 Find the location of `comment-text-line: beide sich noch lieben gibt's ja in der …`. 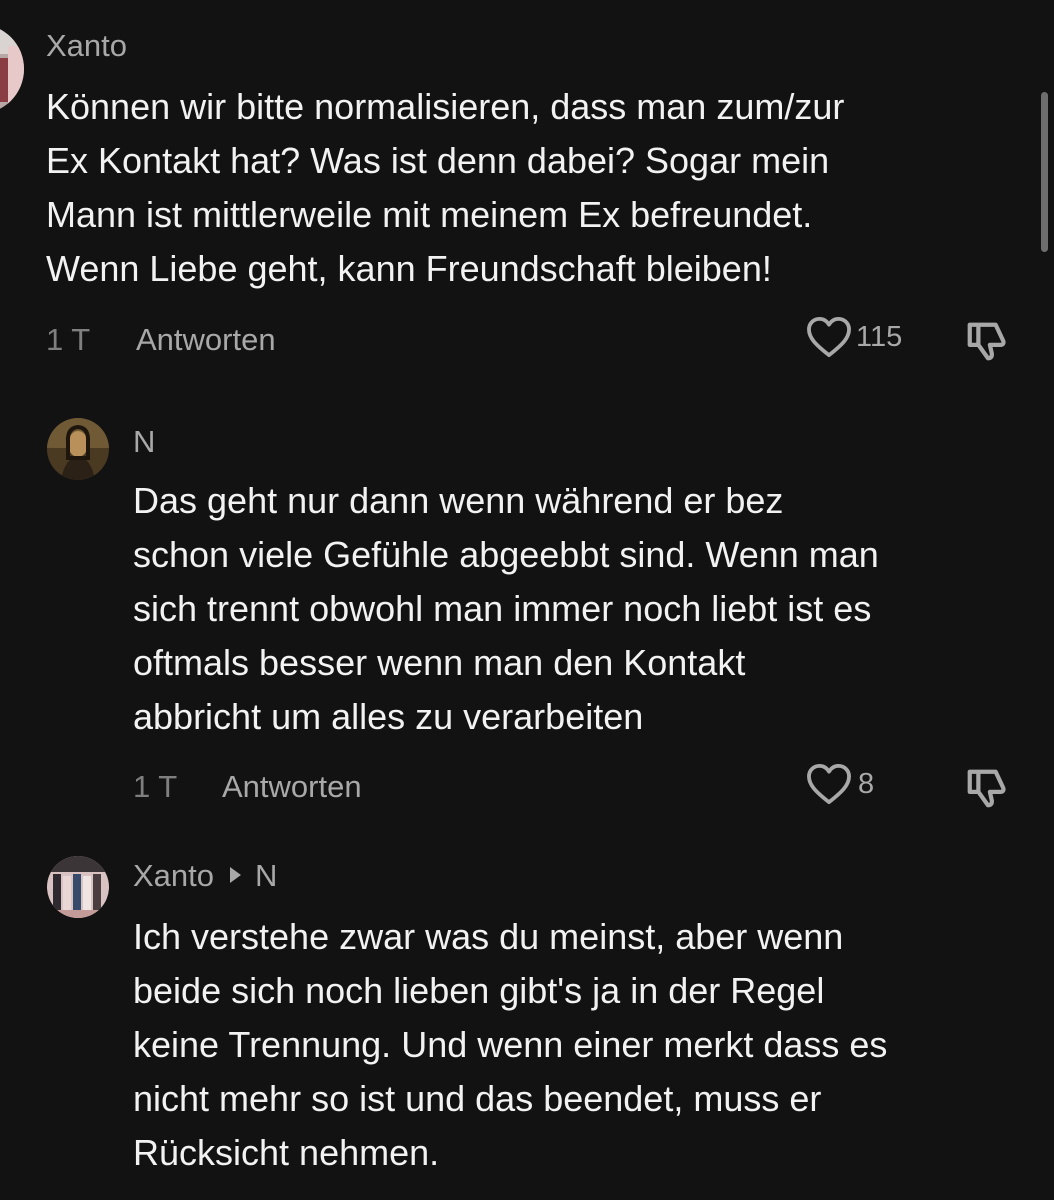

comment-text-line: beide sich noch lieben gibt's ja in der … is located at coordinates (479, 990).